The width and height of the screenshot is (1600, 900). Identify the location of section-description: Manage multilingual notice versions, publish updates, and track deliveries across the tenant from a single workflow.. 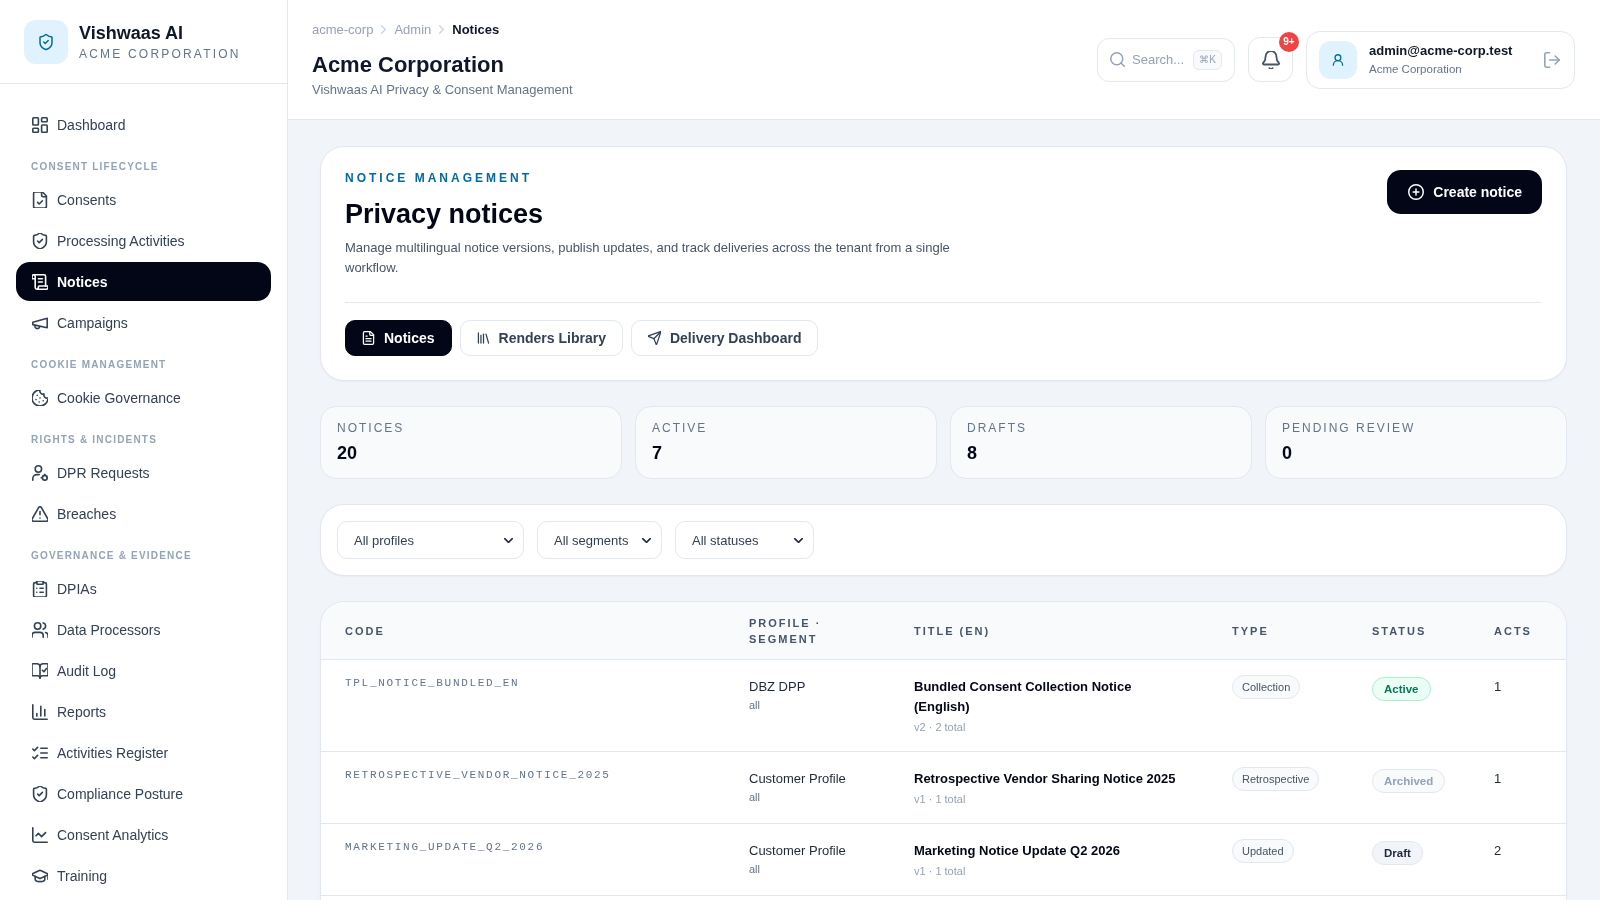
(648, 258).